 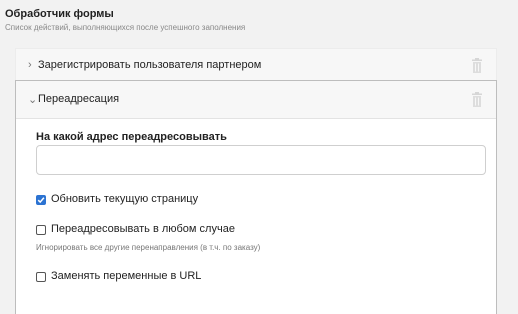 What do you see at coordinates (125, 199) in the screenshot?
I see `refresh-page-label: Обновить текущую страницу` at bounding box center [125, 199].